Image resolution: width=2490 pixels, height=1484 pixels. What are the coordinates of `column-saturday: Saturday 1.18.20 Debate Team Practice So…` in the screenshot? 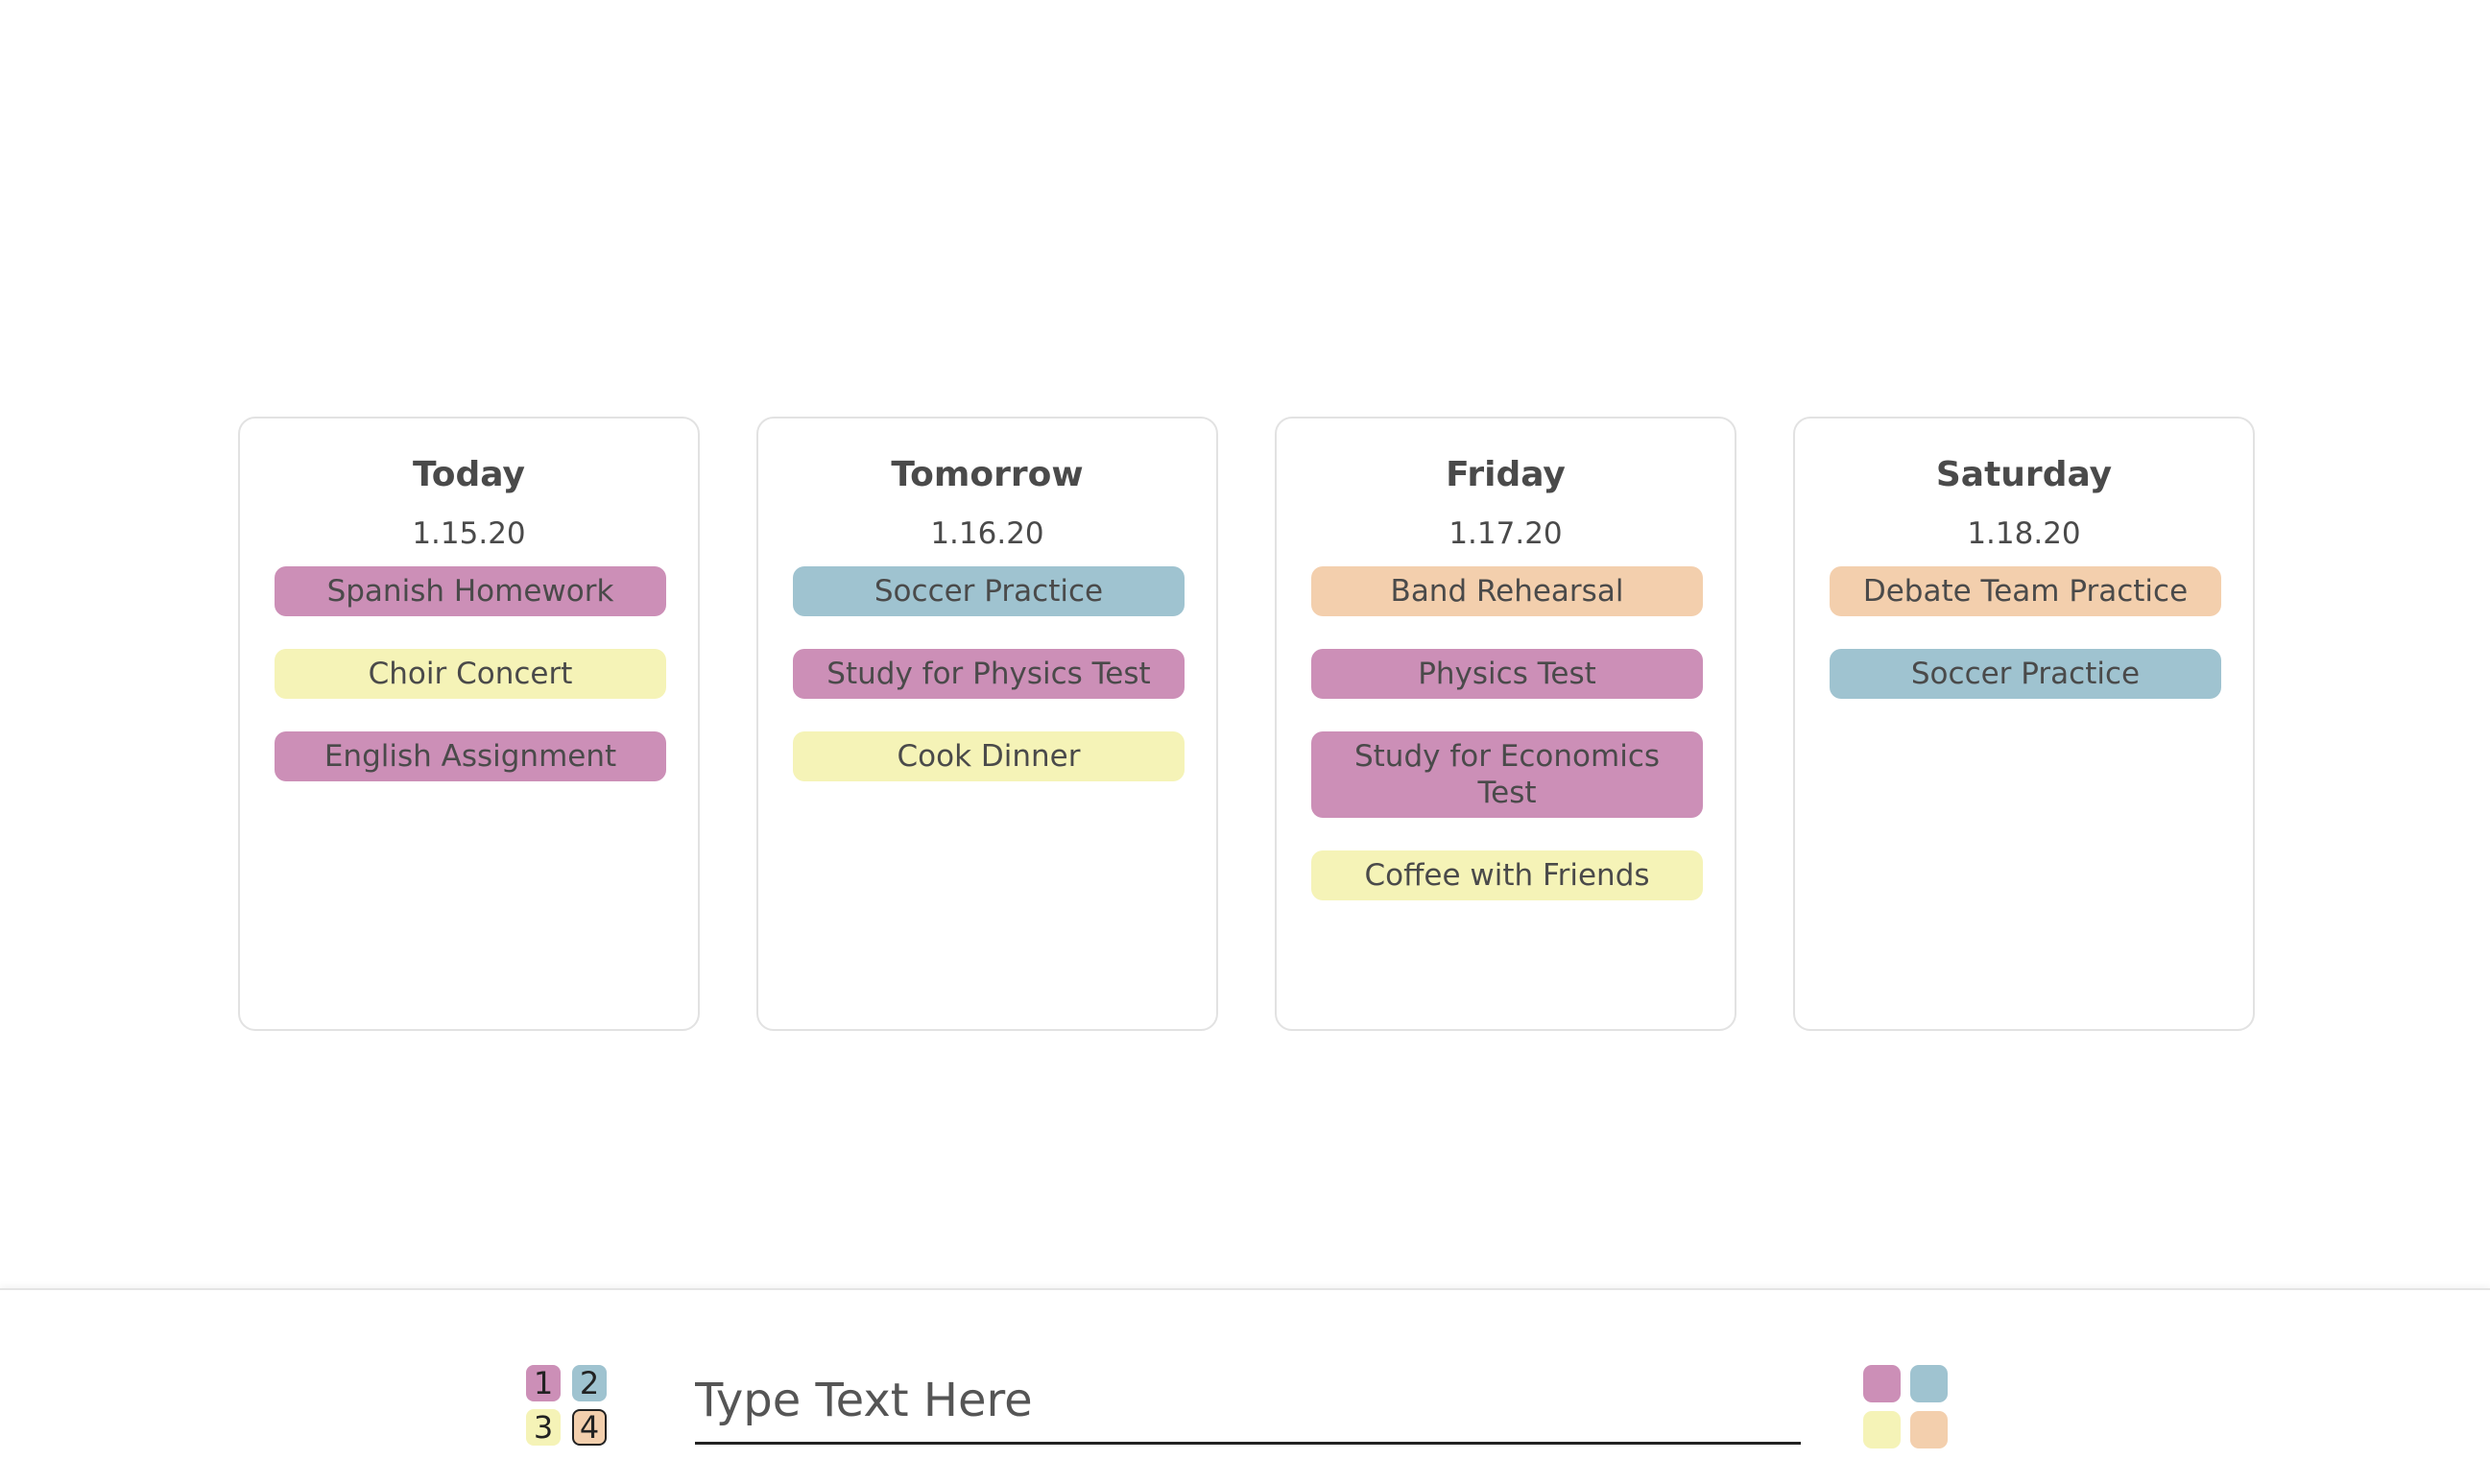 It's located at (2024, 724).